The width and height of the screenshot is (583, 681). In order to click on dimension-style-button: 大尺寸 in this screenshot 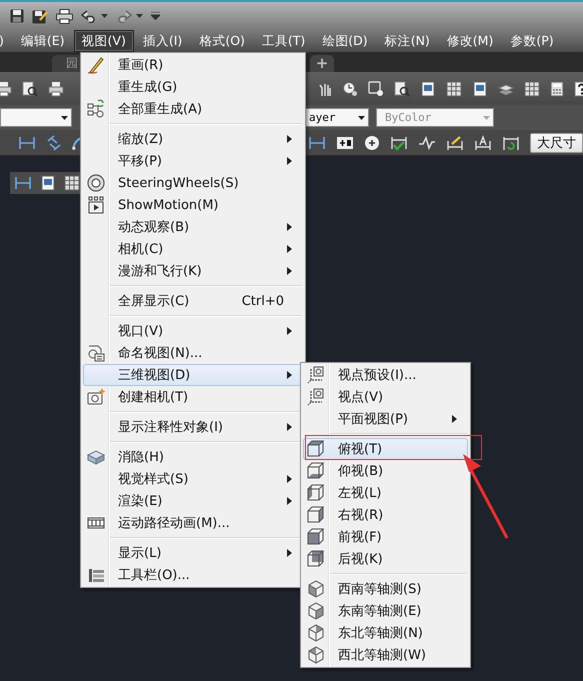, I will do `click(556, 142)`.